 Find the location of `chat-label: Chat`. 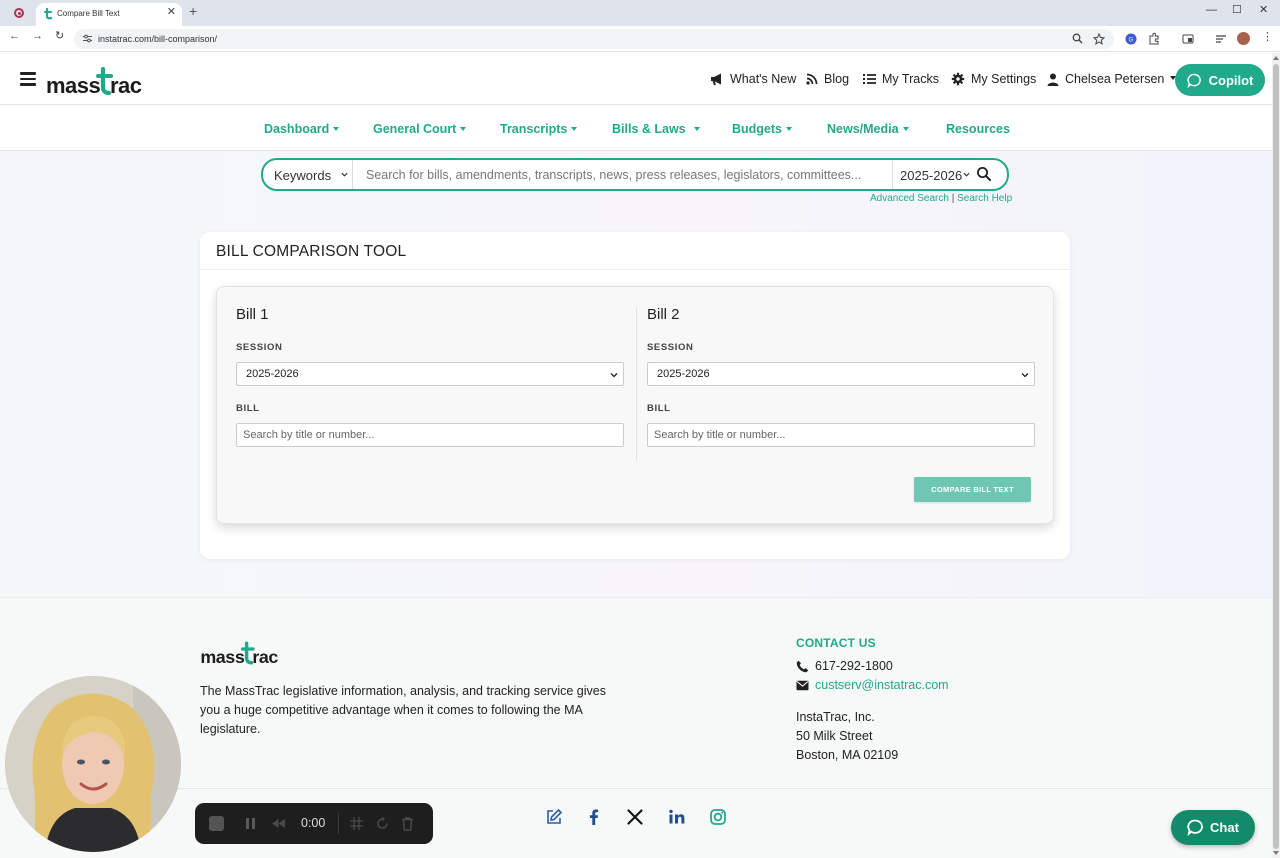

chat-label: Chat is located at coordinates (1224, 827).